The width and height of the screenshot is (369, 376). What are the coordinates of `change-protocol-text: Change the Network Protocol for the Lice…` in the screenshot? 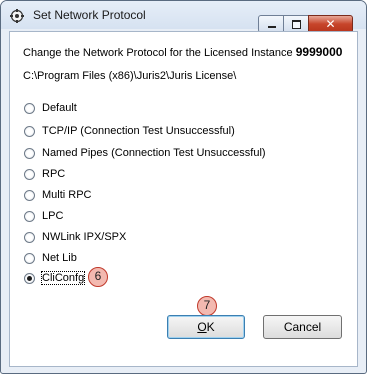 It's located at (159, 53).